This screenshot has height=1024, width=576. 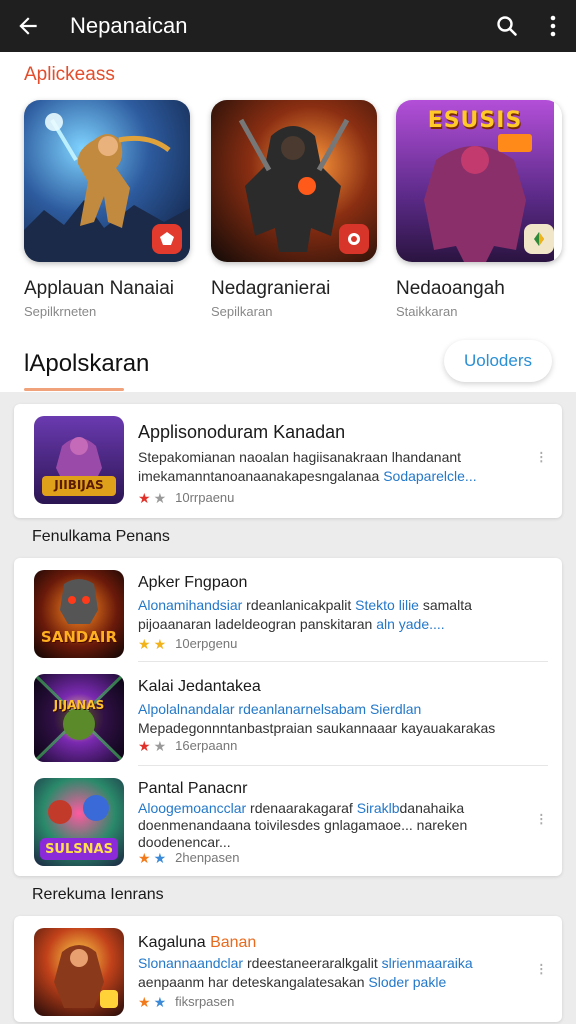 I want to click on top-app-bar: Nepanaican, so click(x=288, y=26).